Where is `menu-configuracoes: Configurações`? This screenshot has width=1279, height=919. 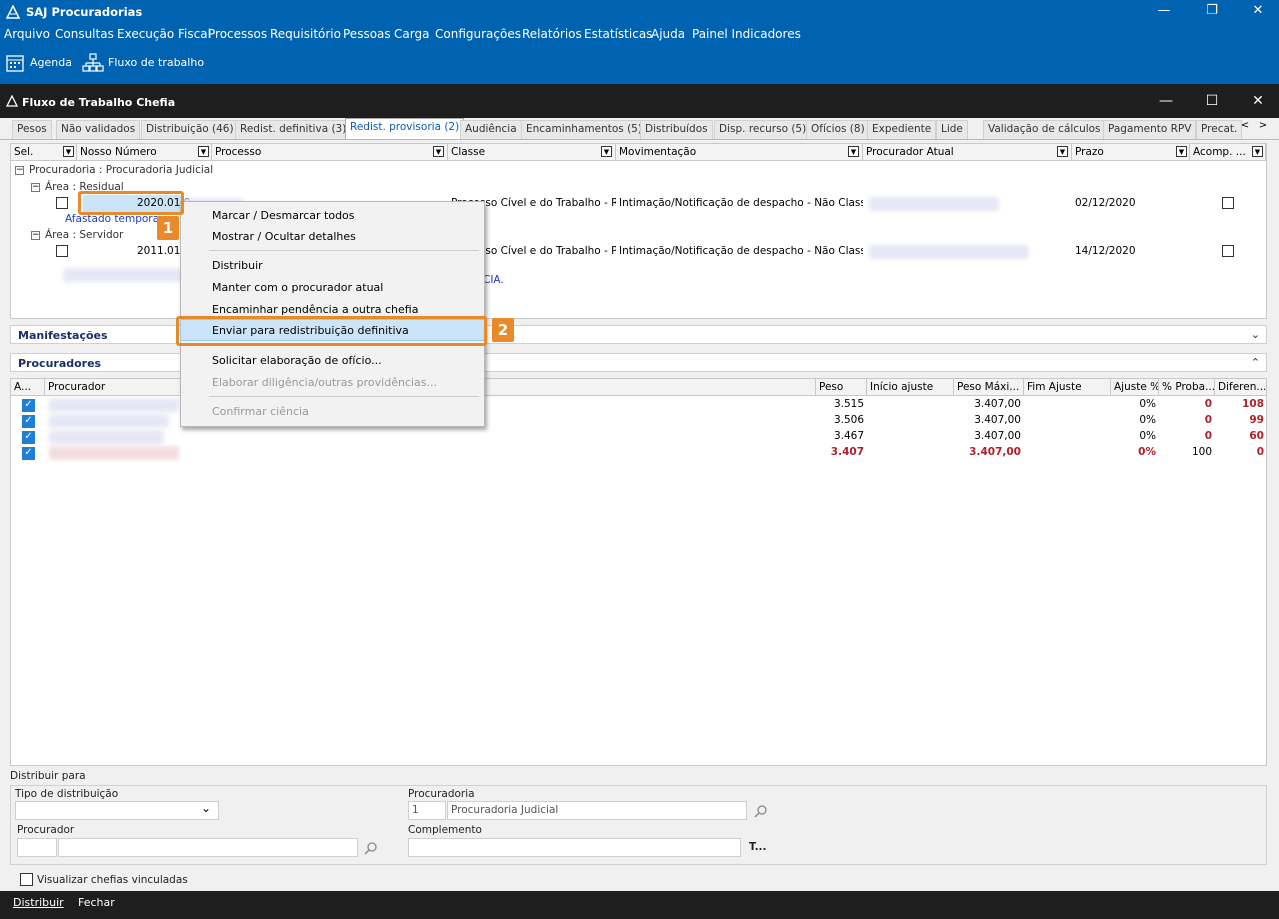
menu-configuracoes: Configurações is located at coordinates (478, 34).